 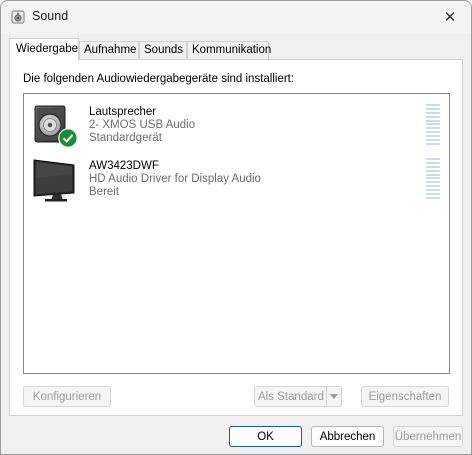 What do you see at coordinates (265, 436) in the screenshot?
I see `ok-button: OK` at bounding box center [265, 436].